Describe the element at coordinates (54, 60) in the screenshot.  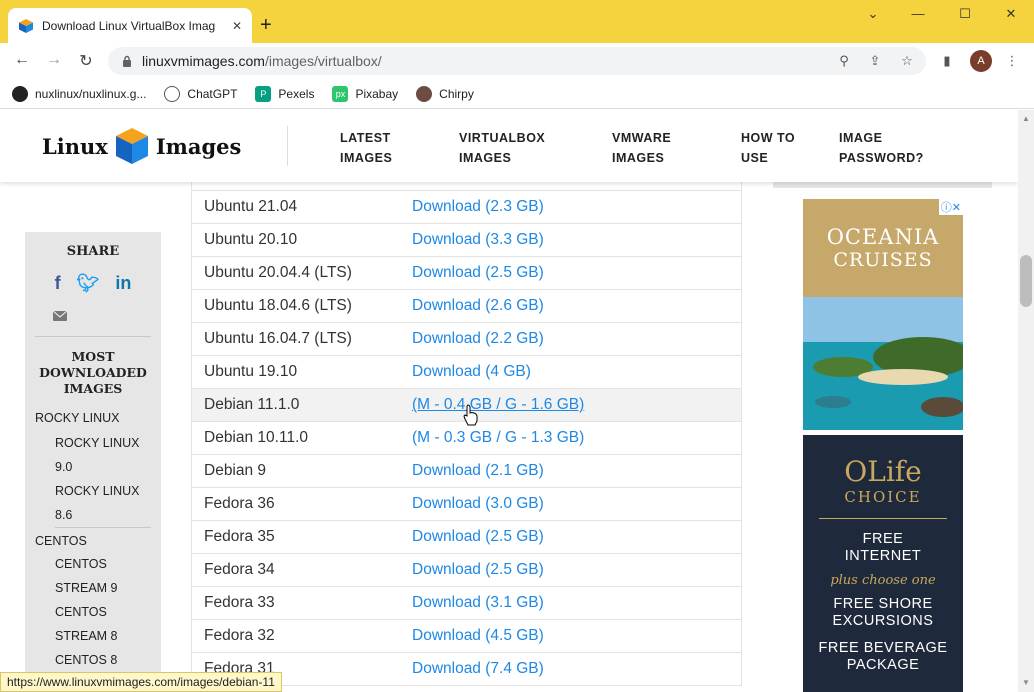
I see `forward-arrow-icon: →` at that location.